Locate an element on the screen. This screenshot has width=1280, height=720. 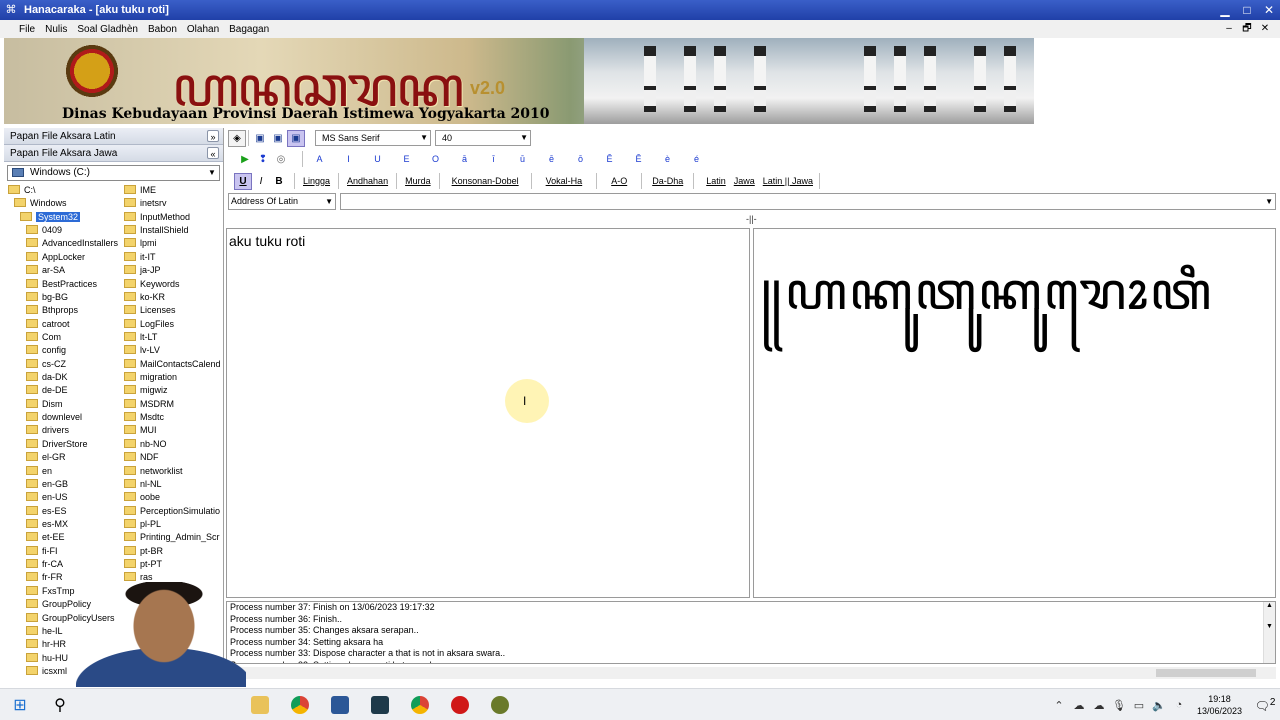
search-icon: ⚲ is located at coordinates (60, 704).